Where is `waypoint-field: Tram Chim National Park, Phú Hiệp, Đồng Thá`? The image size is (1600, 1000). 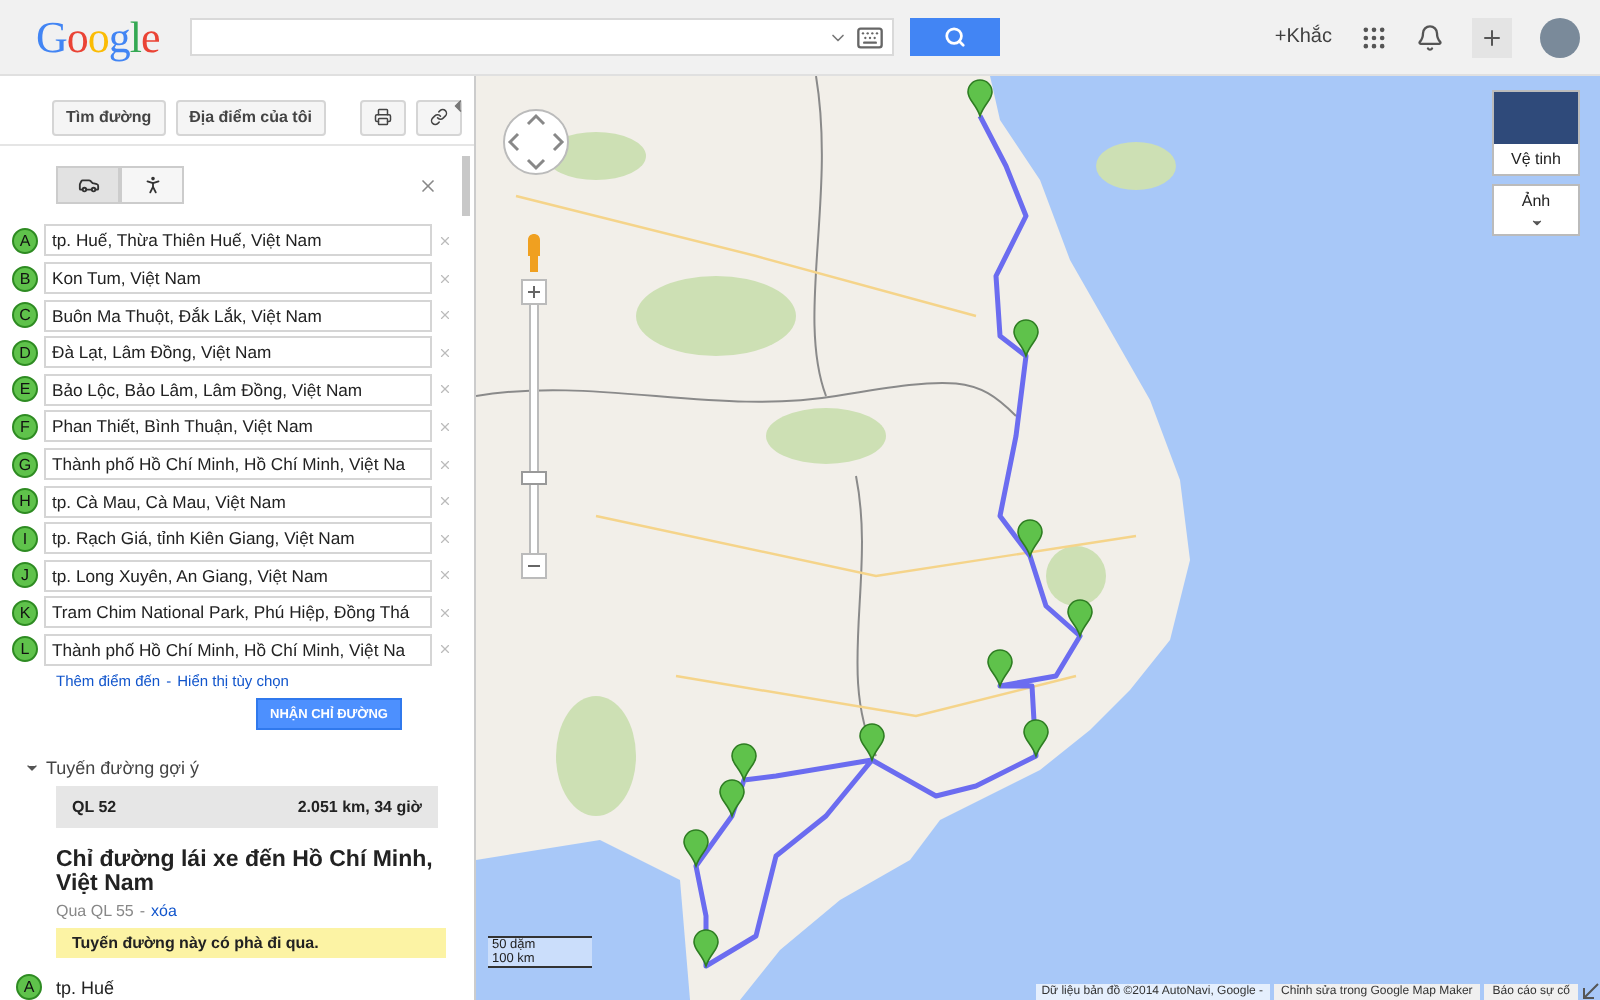
waypoint-field: Tram Chim National Park, Phú Hiệp, Đồng Thá is located at coordinates (238, 612).